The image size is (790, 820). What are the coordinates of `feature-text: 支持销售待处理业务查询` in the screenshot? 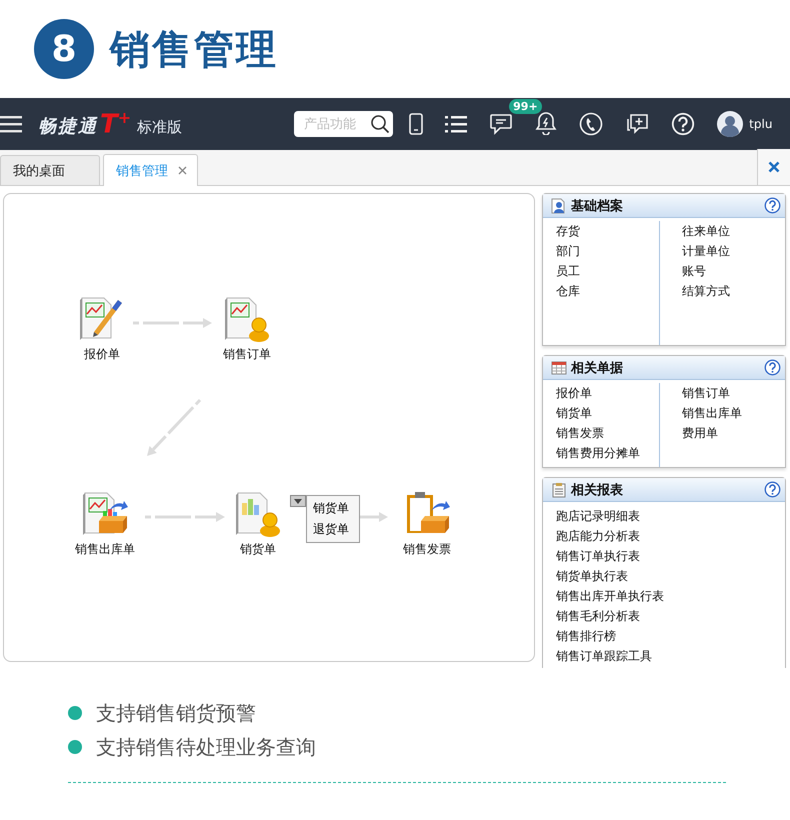 It's located at (206, 747).